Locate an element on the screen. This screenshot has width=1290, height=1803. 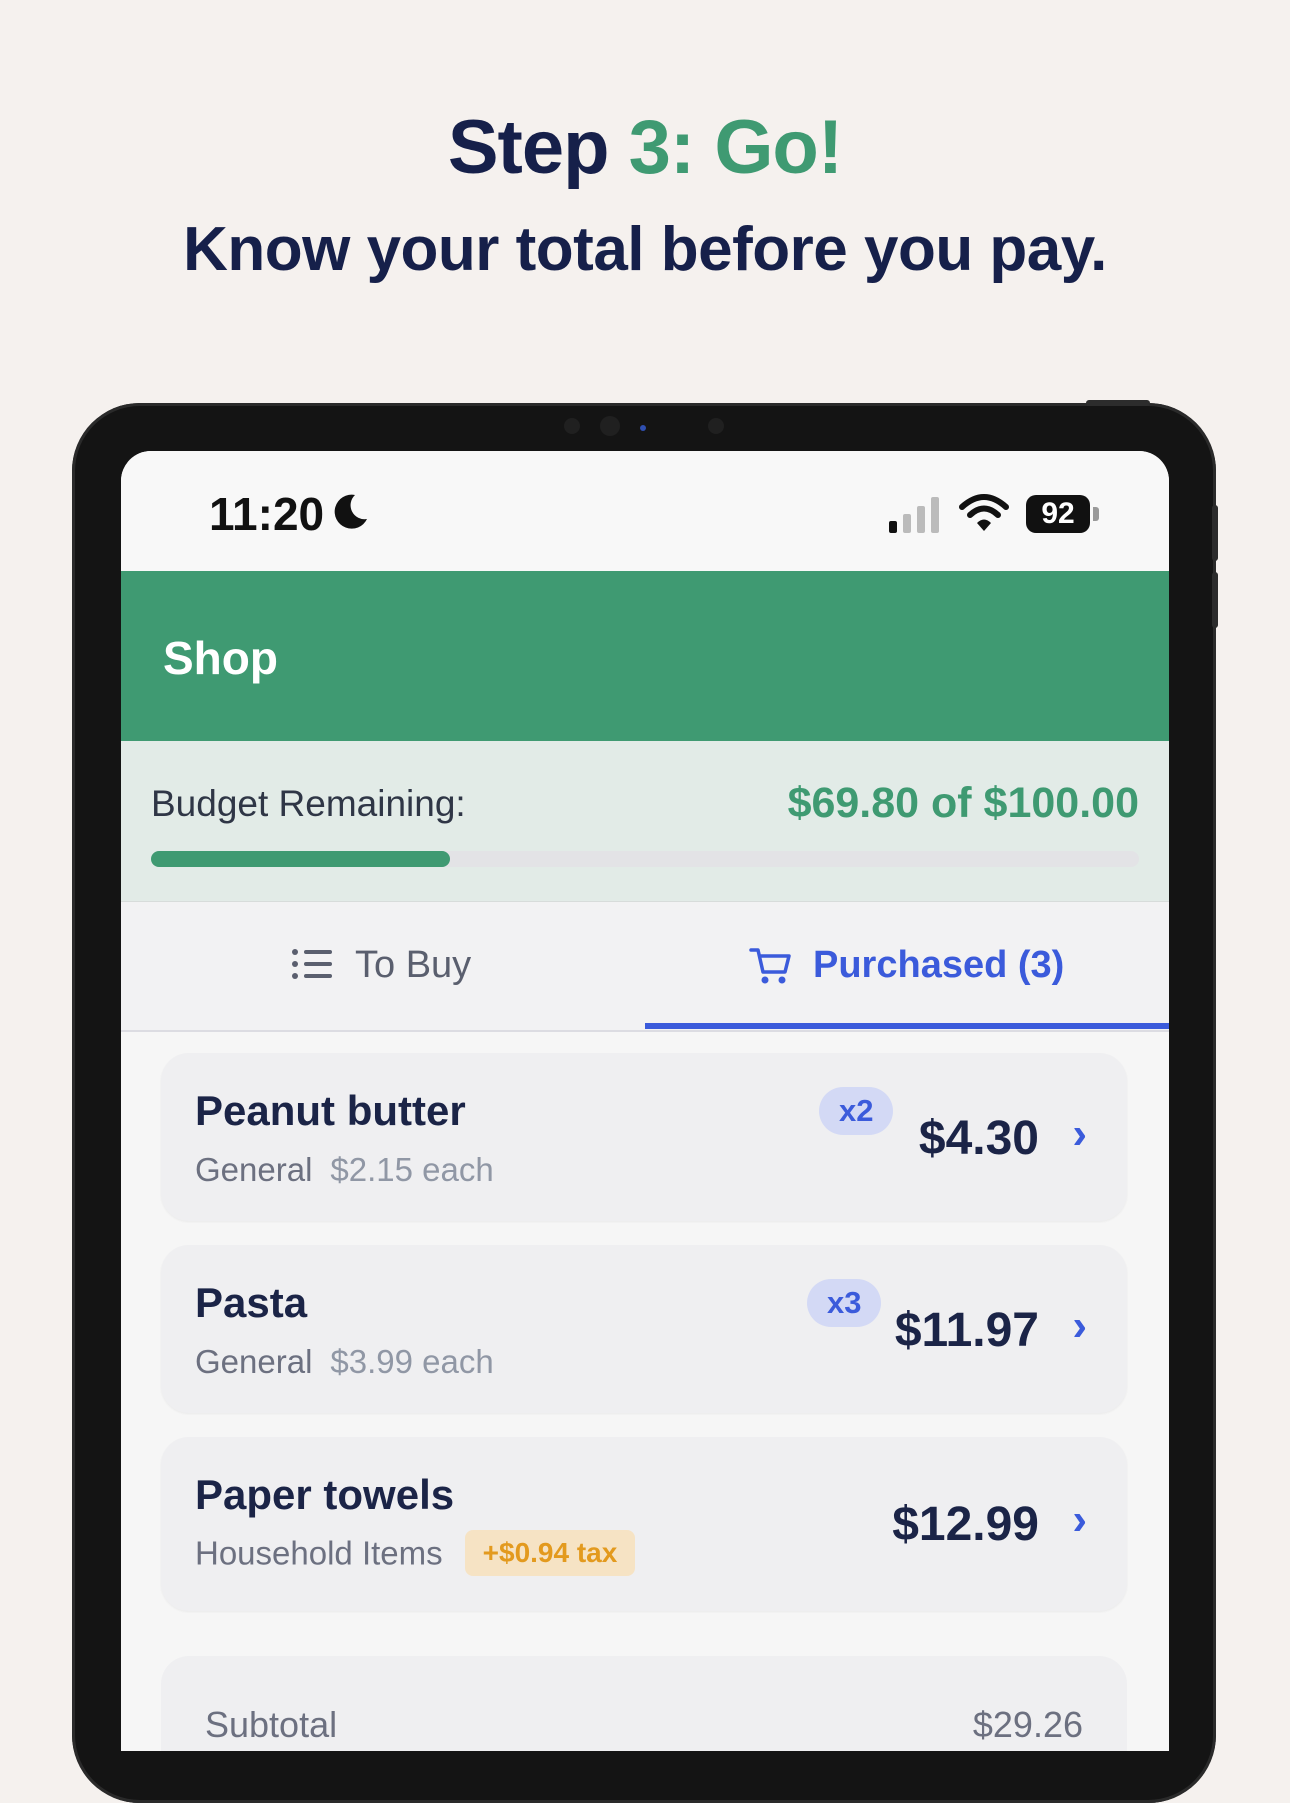
list-item: Pasta General $3.99 each x3 $11.97 › is located at coordinates (644, 1329).